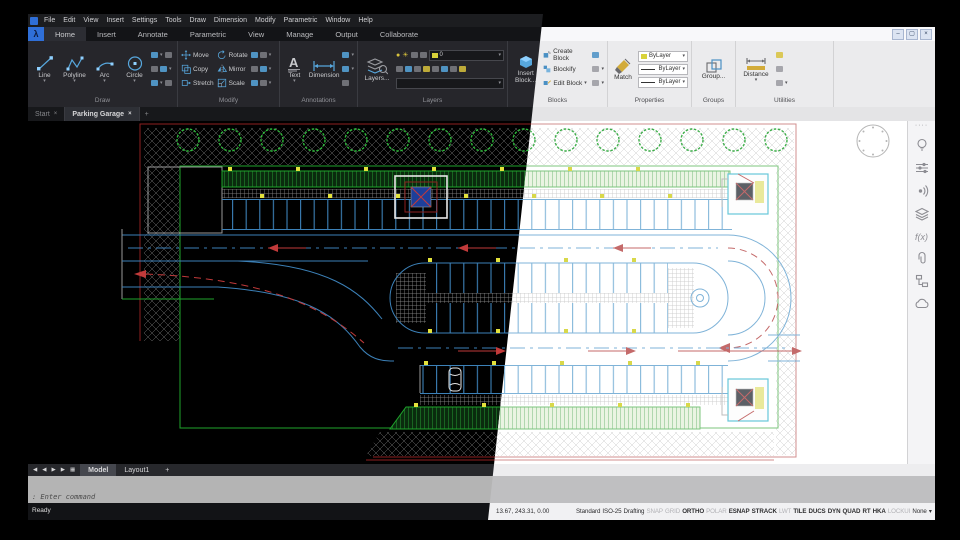 This screenshot has height=540, width=960. What do you see at coordinates (168, 55) in the screenshot?
I see `point-icon` at bounding box center [168, 55].